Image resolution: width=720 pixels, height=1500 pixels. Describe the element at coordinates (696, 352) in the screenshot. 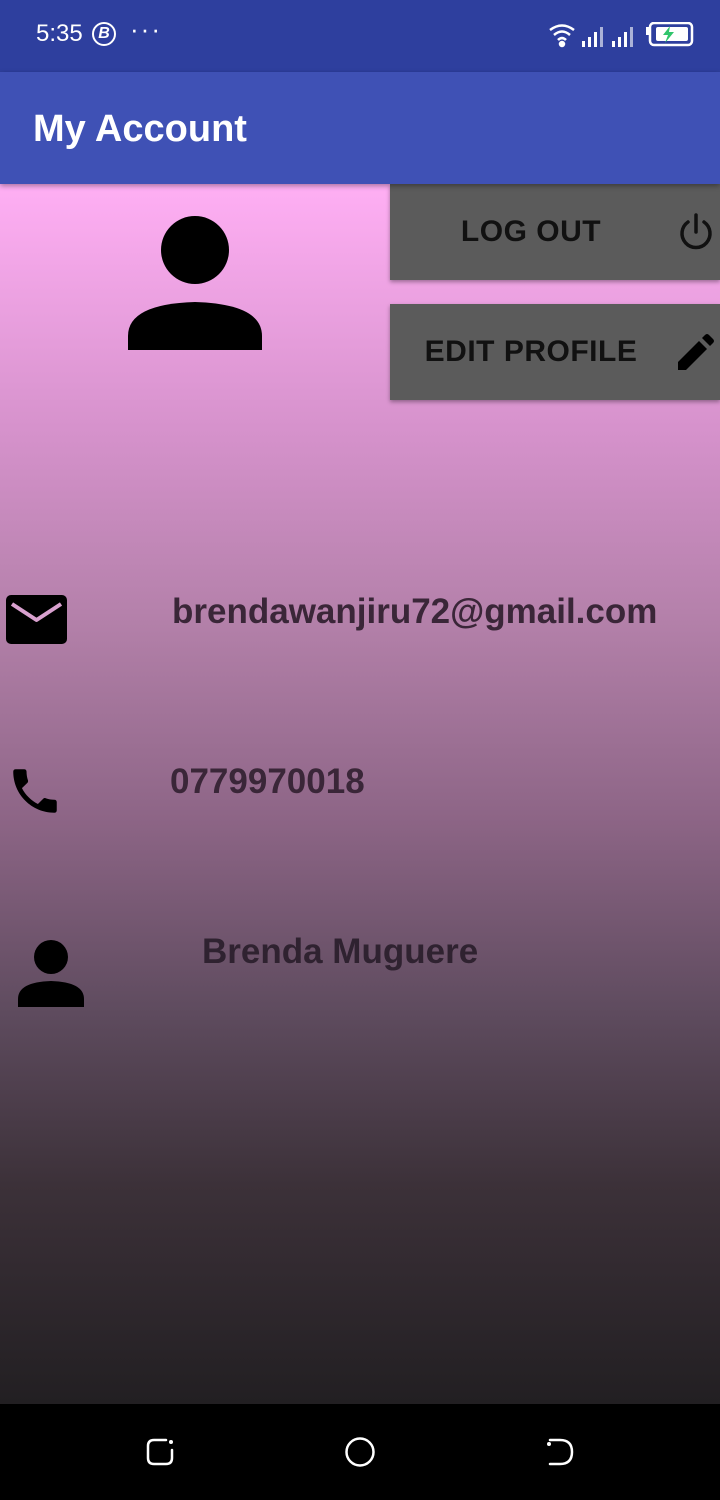

I see `pencil-icon` at that location.